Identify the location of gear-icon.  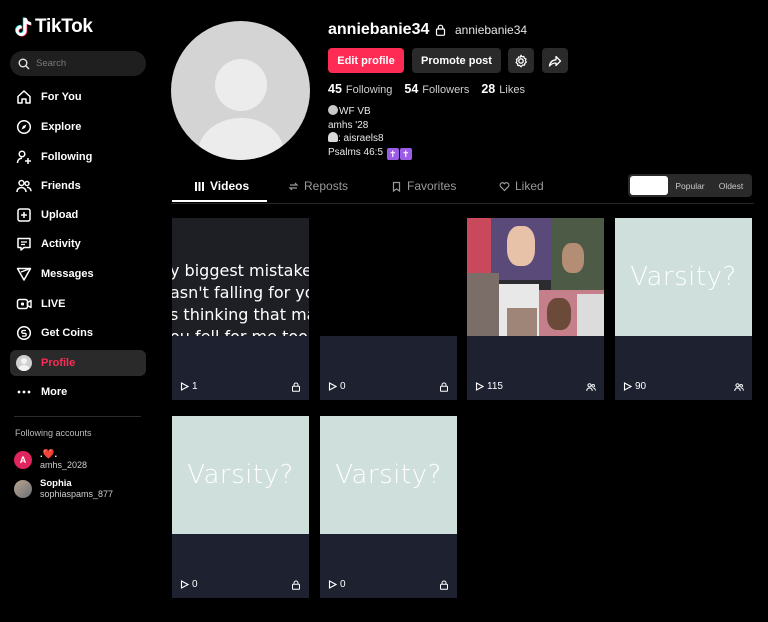
(521, 60).